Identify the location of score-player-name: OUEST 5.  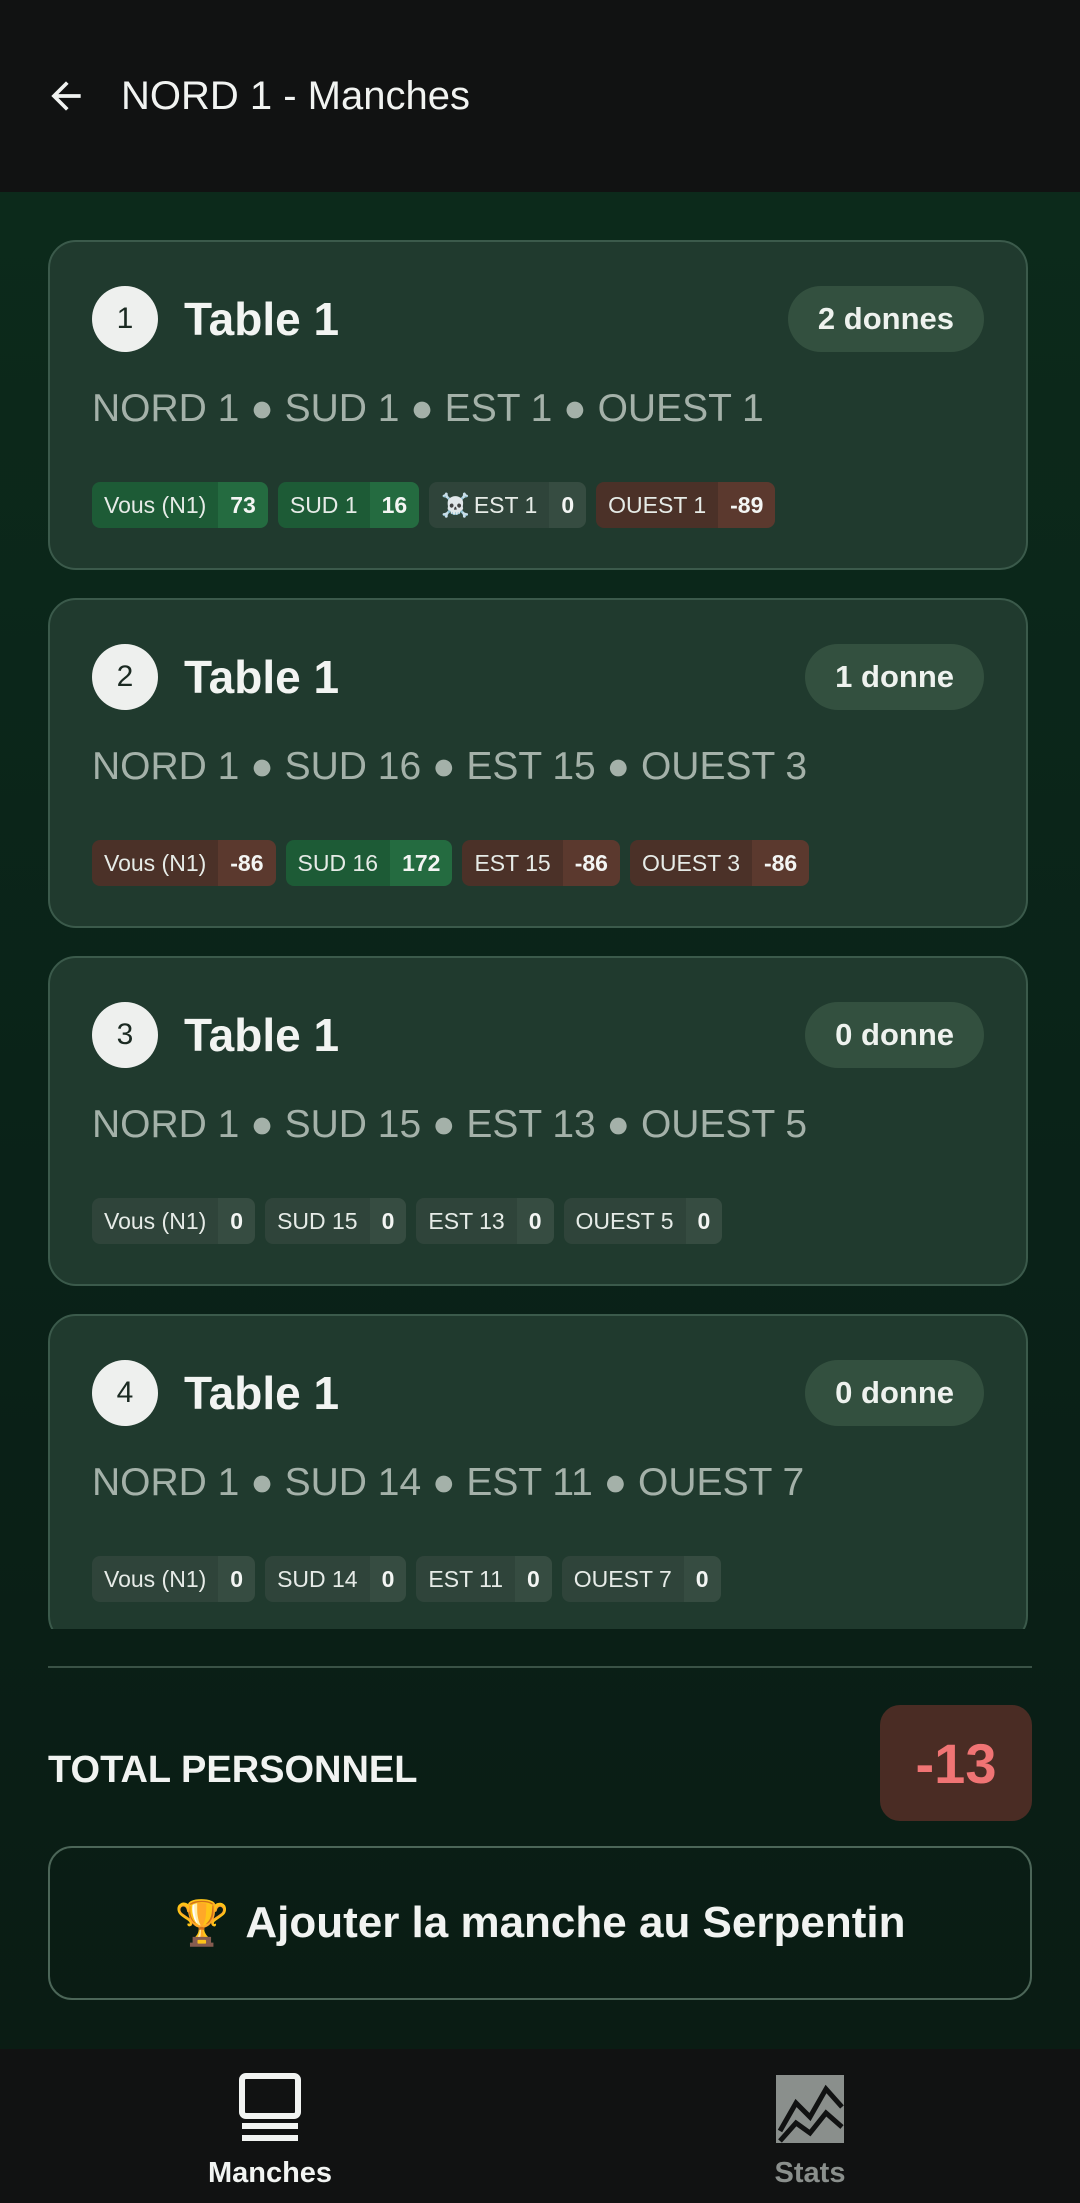
(624, 1221).